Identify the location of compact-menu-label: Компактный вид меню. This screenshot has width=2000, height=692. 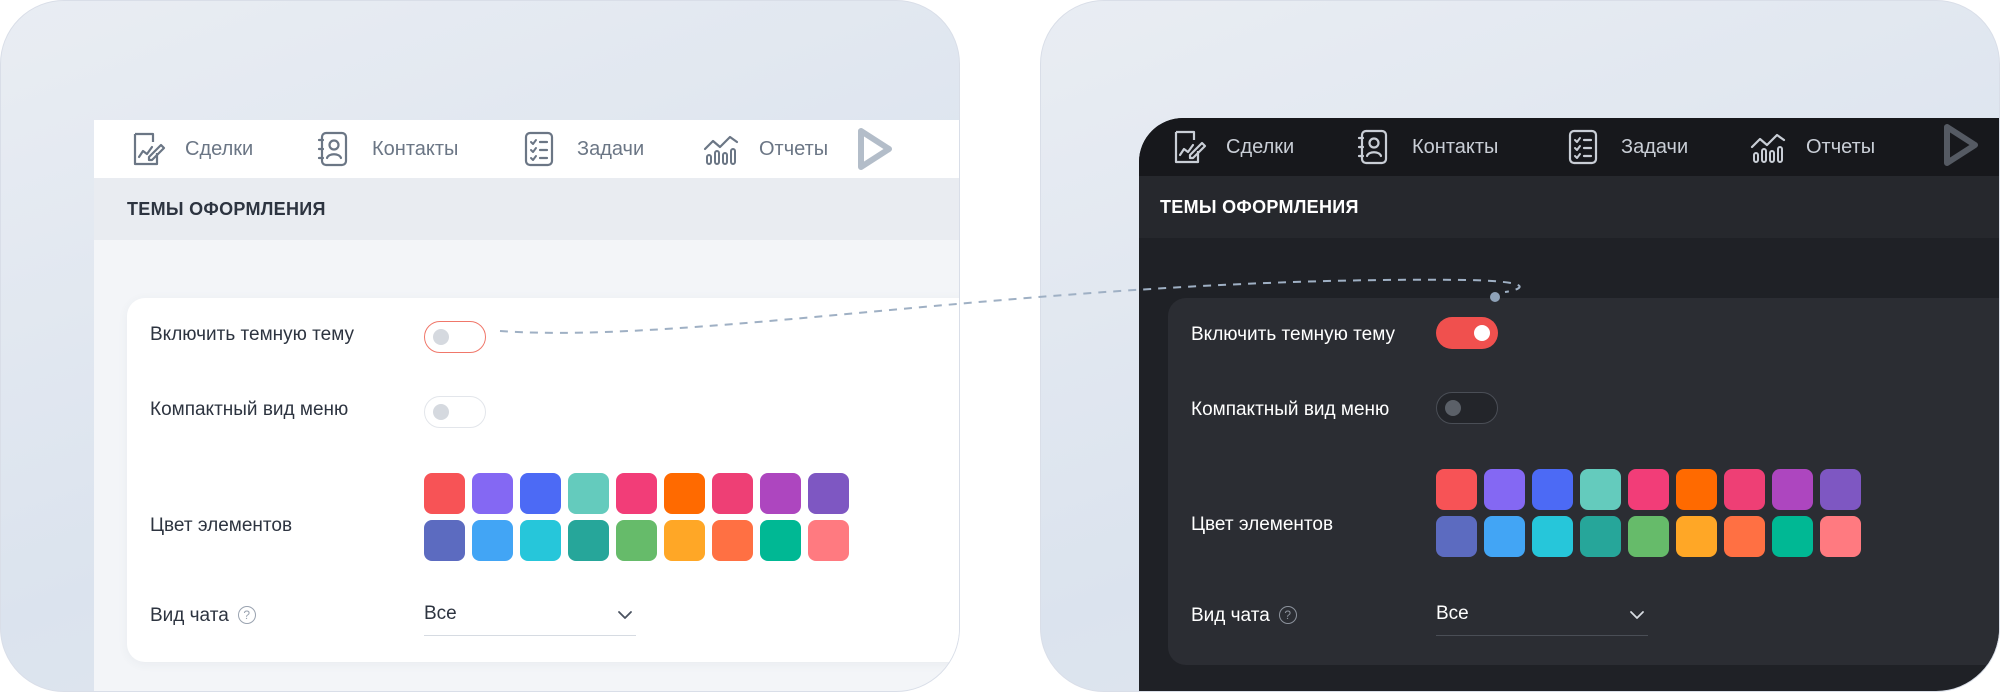
(1290, 409).